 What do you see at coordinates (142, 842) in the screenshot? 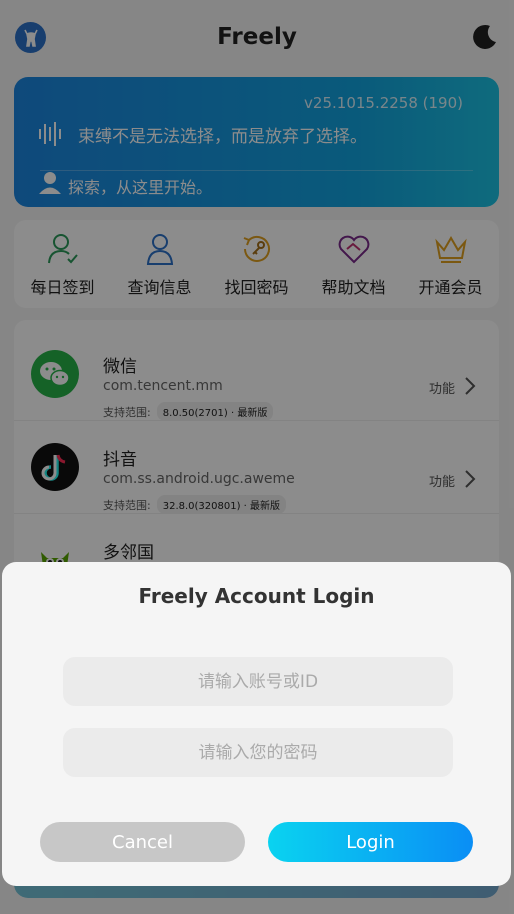
I see `cancel-button: Cancel` at bounding box center [142, 842].